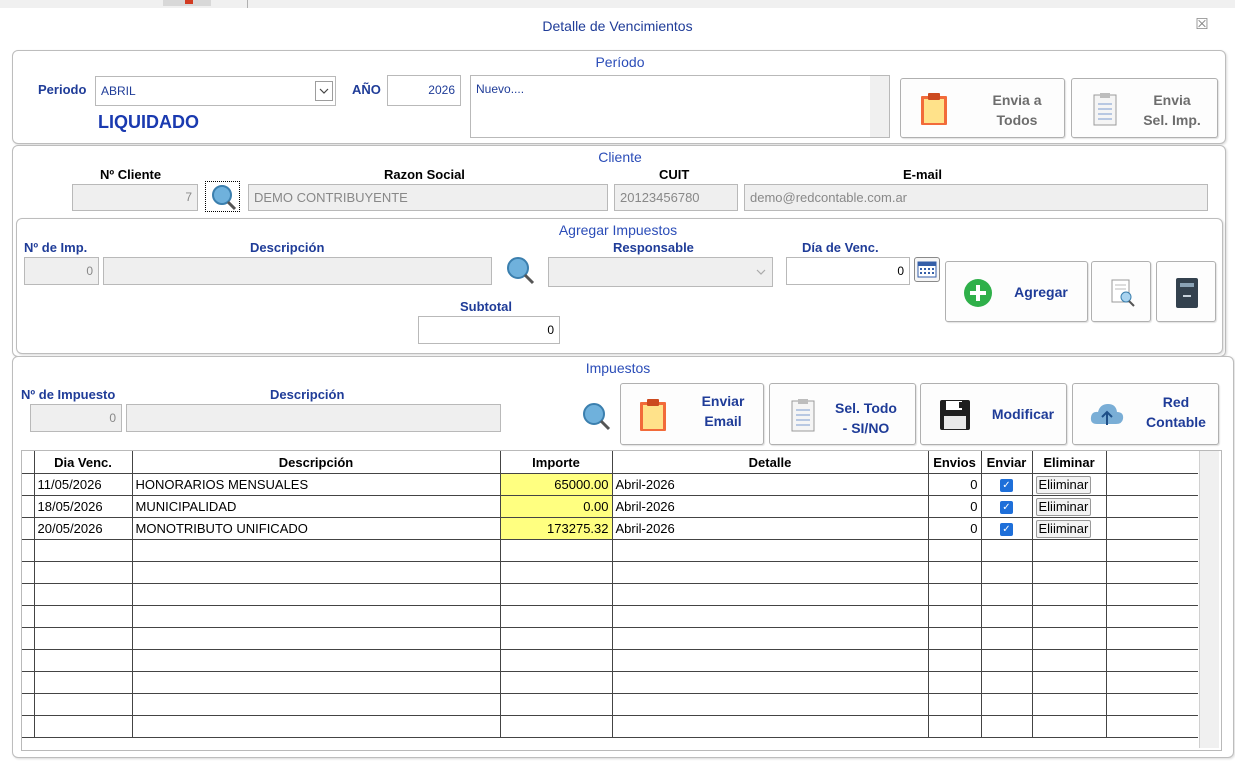 The height and width of the screenshot is (762, 1235). What do you see at coordinates (770, 484) in the screenshot?
I see `cell-detalle: Abril-2026` at bounding box center [770, 484].